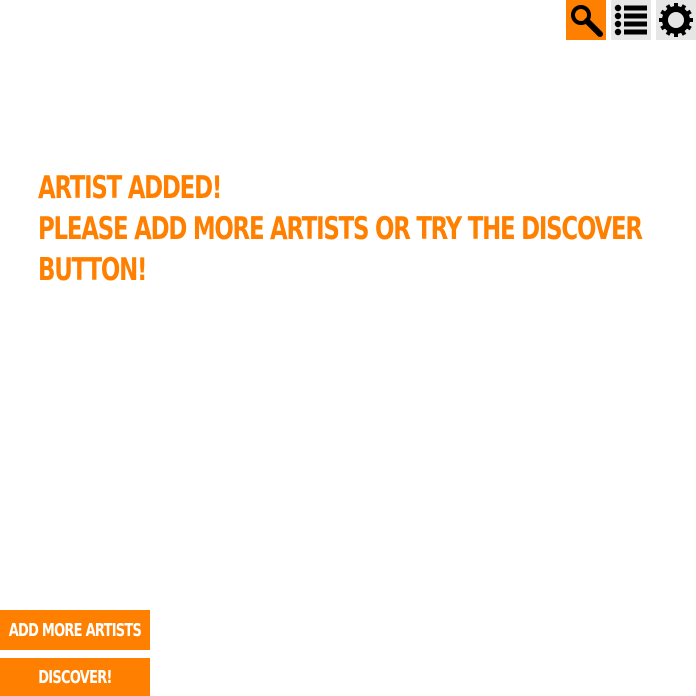 The height and width of the screenshot is (696, 696). Describe the element at coordinates (130, 188) in the screenshot. I see `message-line-1: Artist added!` at that location.